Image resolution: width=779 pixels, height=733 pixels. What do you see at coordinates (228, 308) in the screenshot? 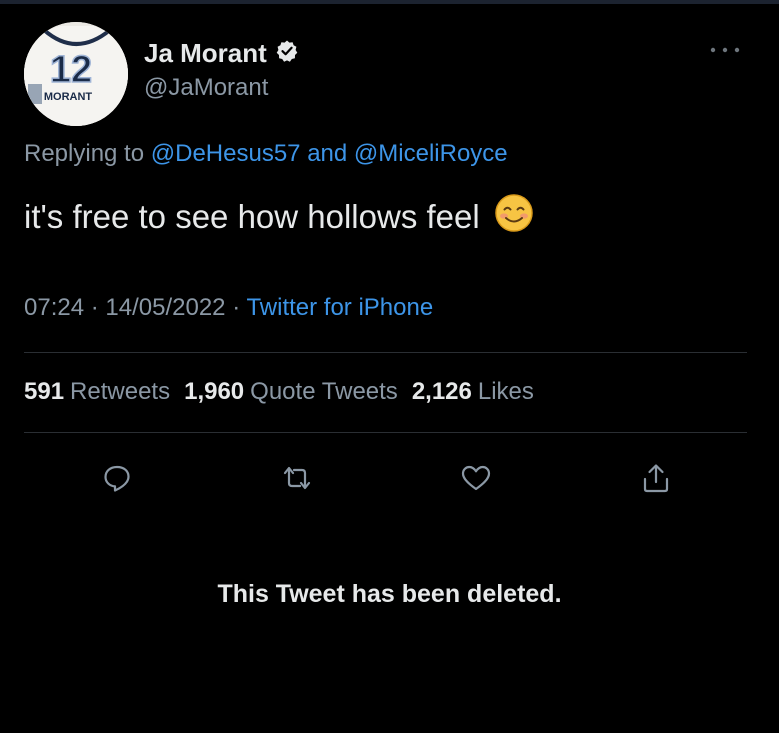
I see `tweet-meta: 07:24 · 14/05/2022 · Twitter for iPhone` at bounding box center [228, 308].